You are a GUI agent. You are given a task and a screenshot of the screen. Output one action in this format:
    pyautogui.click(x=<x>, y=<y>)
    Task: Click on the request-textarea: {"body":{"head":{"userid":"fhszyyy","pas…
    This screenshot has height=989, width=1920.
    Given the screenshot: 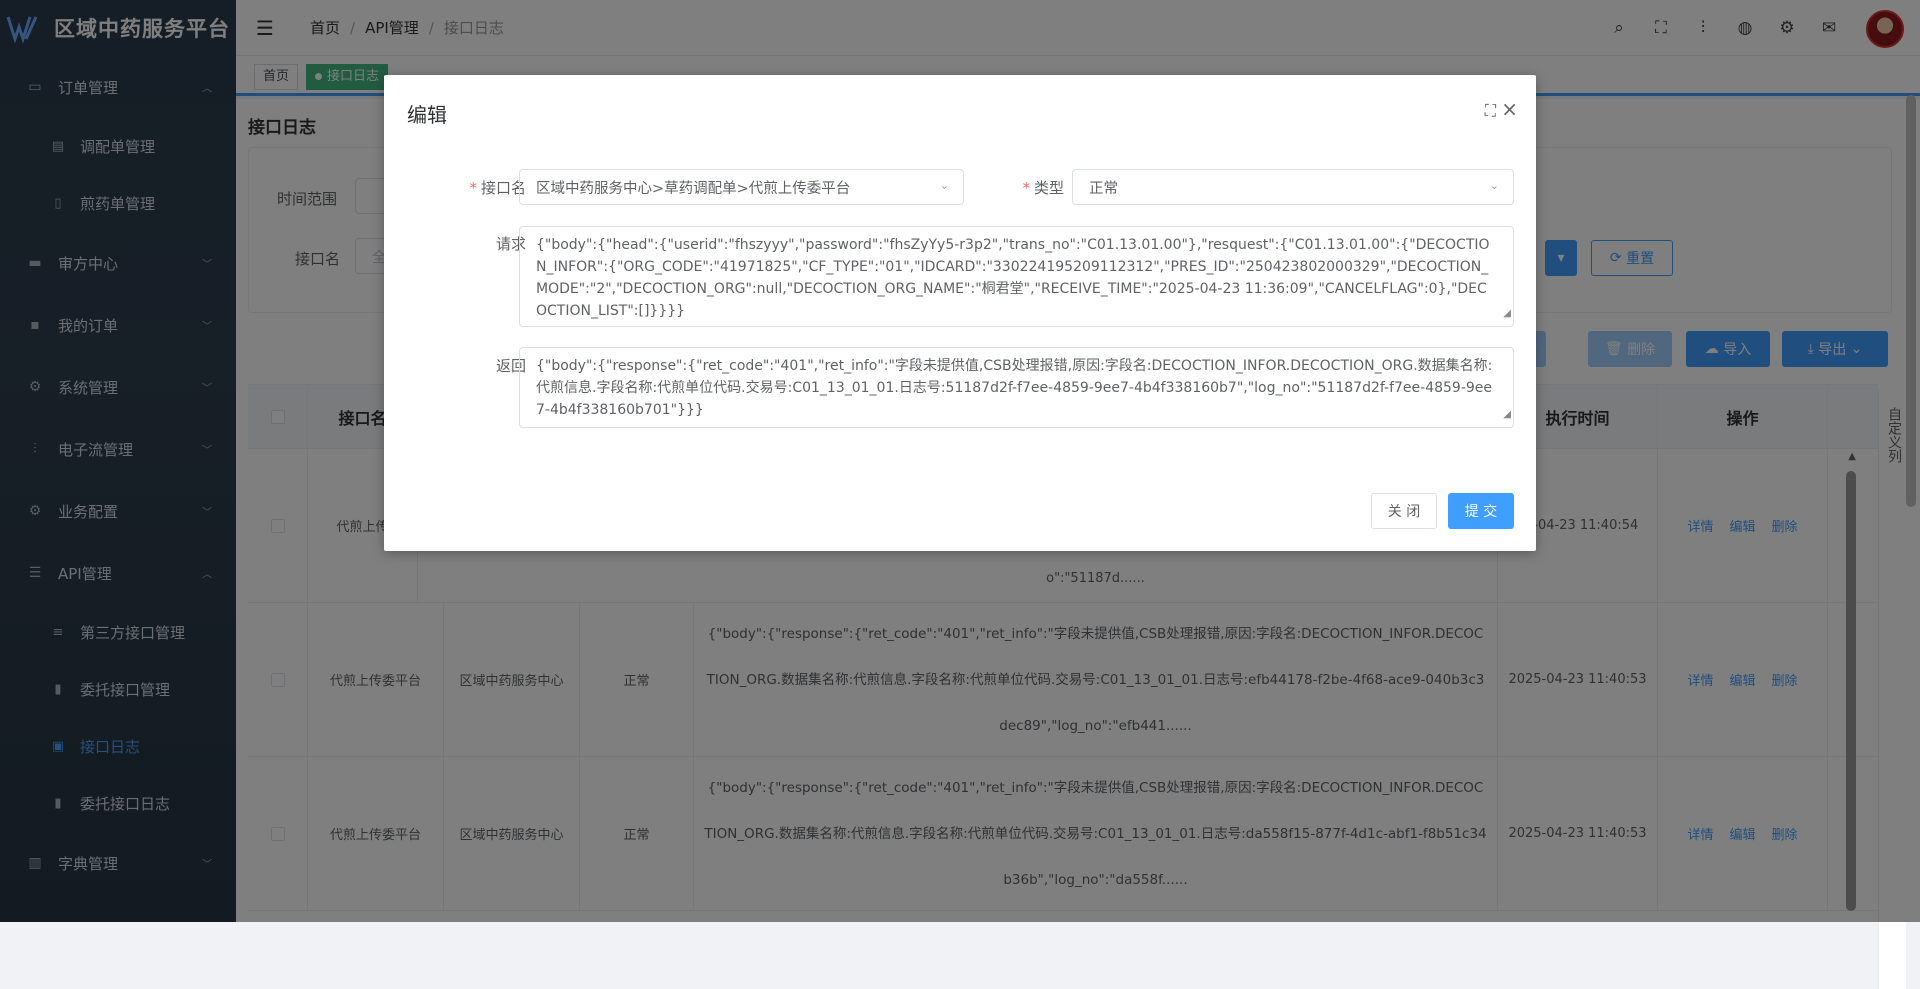 What is the action you would take?
    pyautogui.click(x=1016, y=276)
    